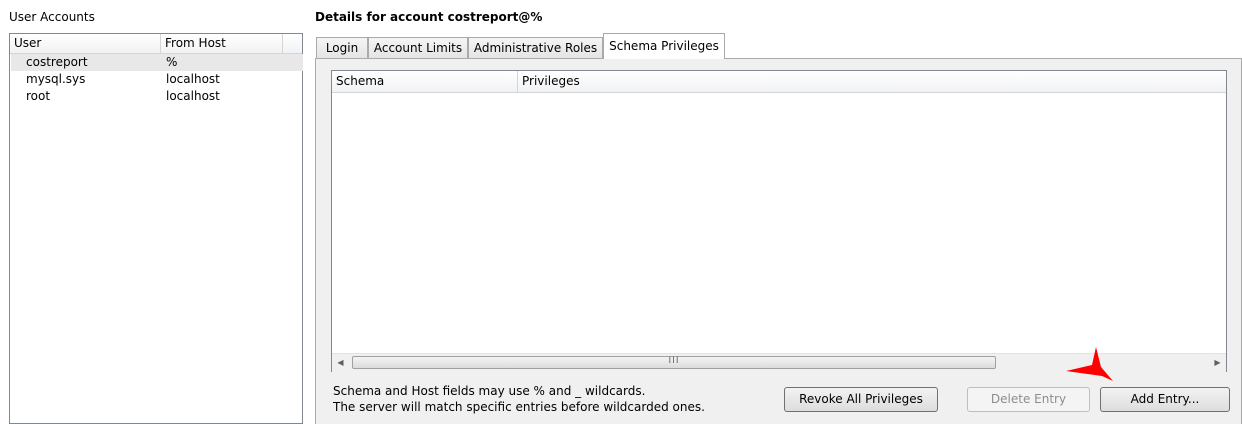  I want to click on column-header-privileges: Privileges, so click(872, 81).